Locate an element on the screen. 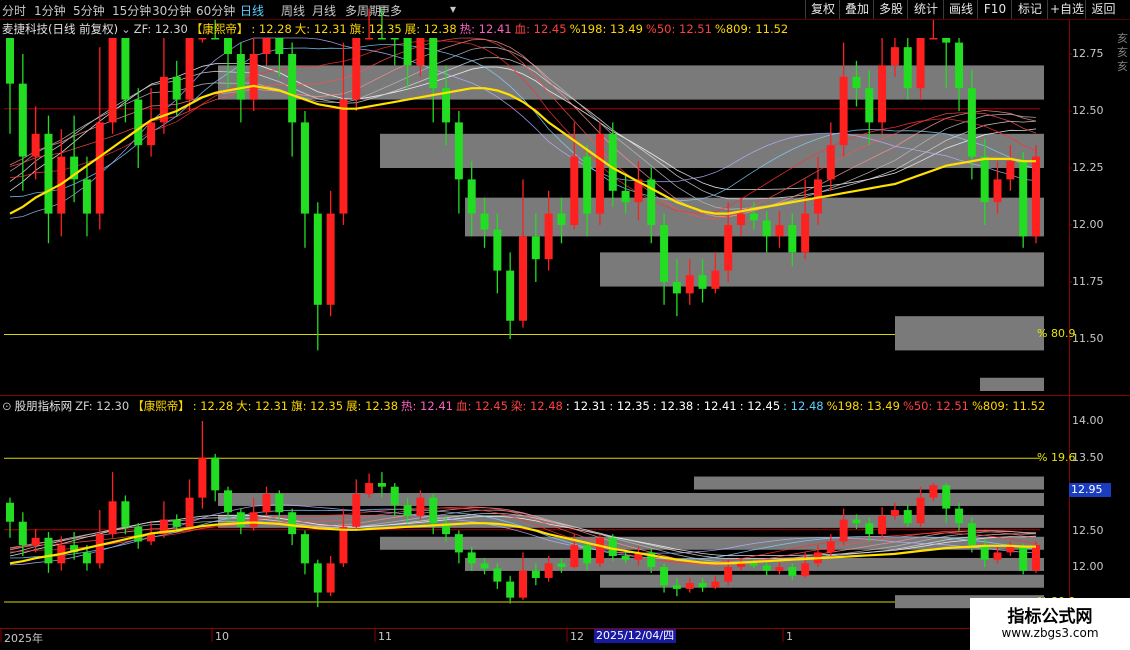 This screenshot has height=650, width=1130. main_panel-value-10: %809: 11.52 is located at coordinates (751, 29).